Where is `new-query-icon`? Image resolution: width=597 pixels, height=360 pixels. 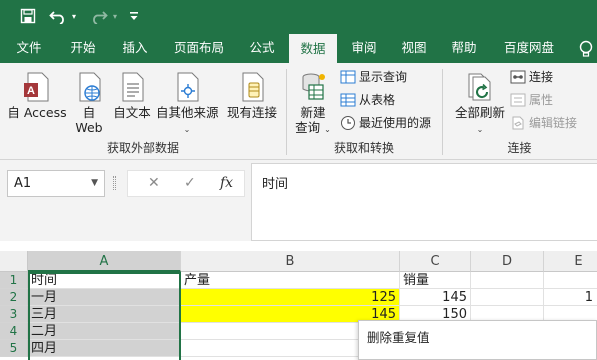 new-query-icon is located at coordinates (313, 86).